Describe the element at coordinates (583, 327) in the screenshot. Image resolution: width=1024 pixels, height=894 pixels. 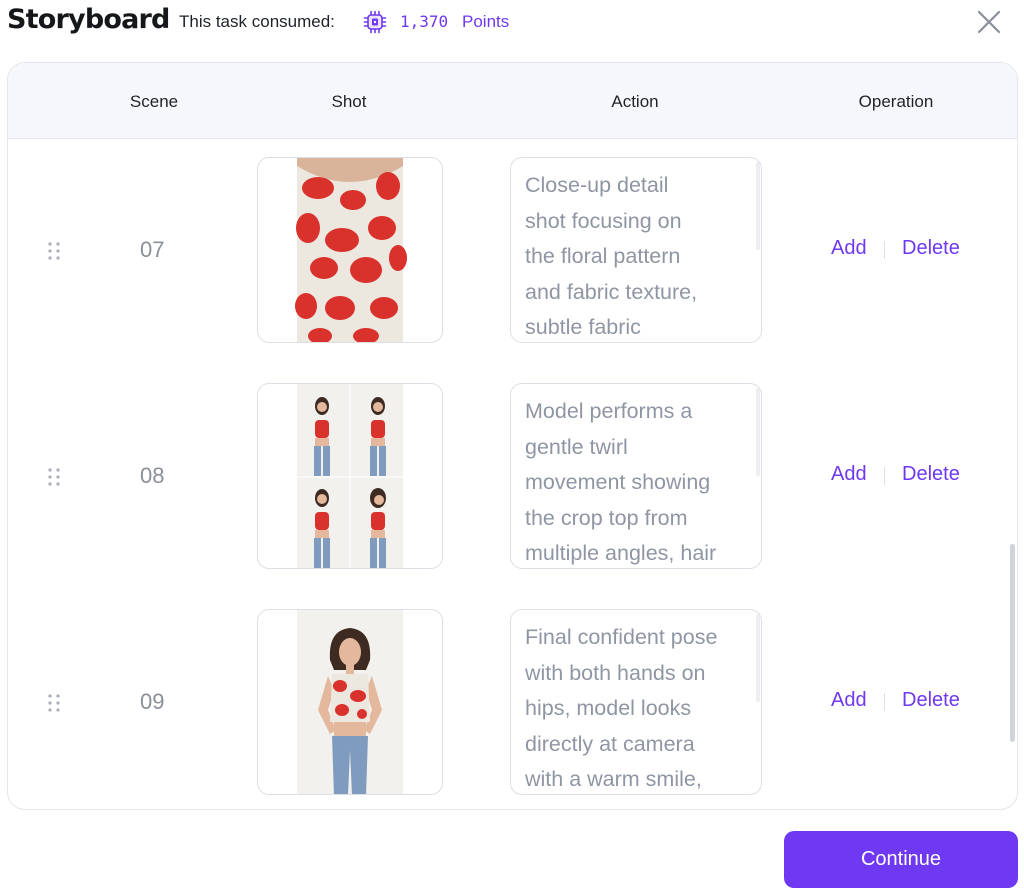
I see `action-line: subtle fabric` at that location.